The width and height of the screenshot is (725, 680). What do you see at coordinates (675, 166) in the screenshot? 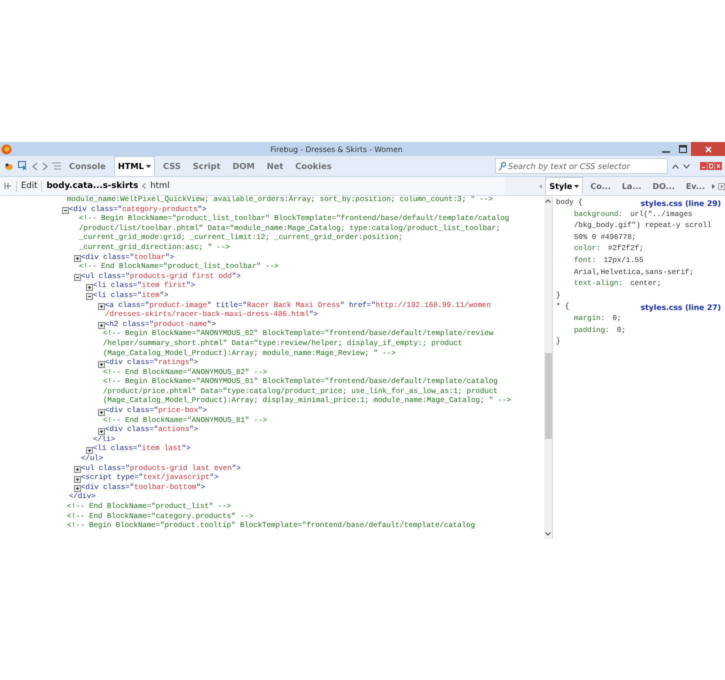
I see `previous-match-icon` at bounding box center [675, 166].